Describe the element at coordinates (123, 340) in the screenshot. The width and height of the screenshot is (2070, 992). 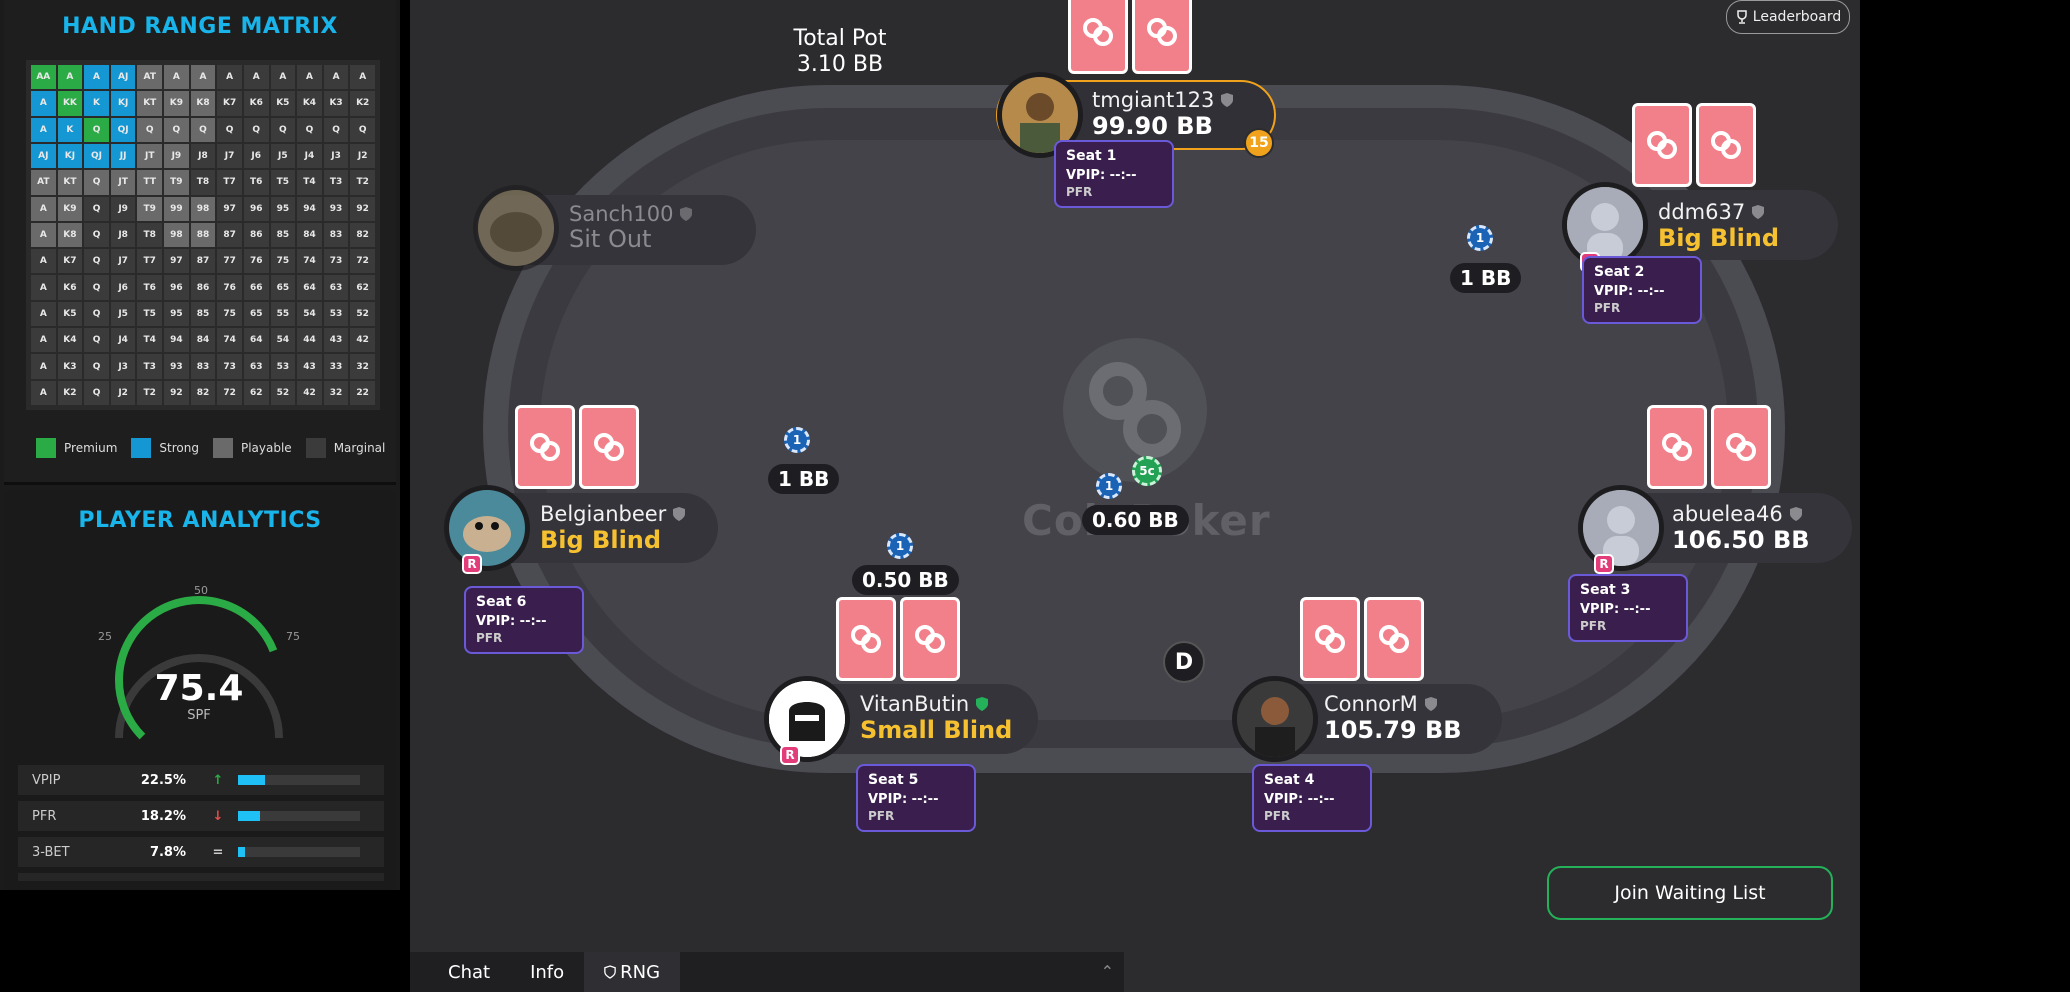
I see `range-cell: J4` at that location.